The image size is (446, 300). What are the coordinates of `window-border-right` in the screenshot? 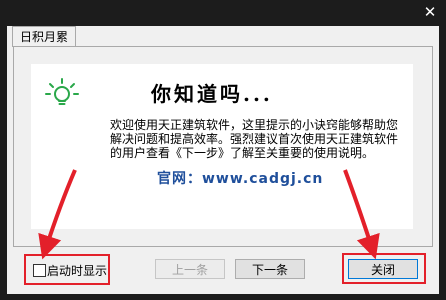 It's located at (442, 163).